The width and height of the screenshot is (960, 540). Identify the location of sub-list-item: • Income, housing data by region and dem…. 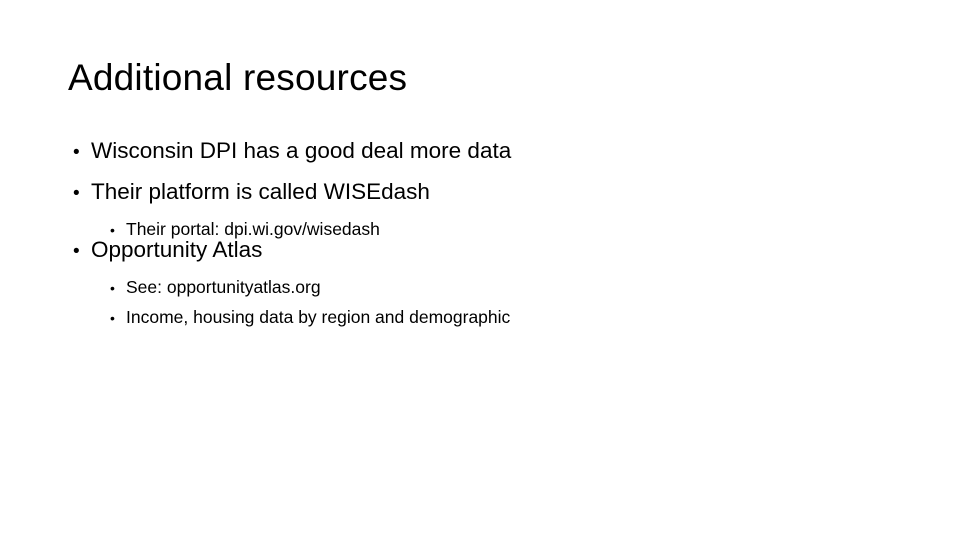
(488, 316).